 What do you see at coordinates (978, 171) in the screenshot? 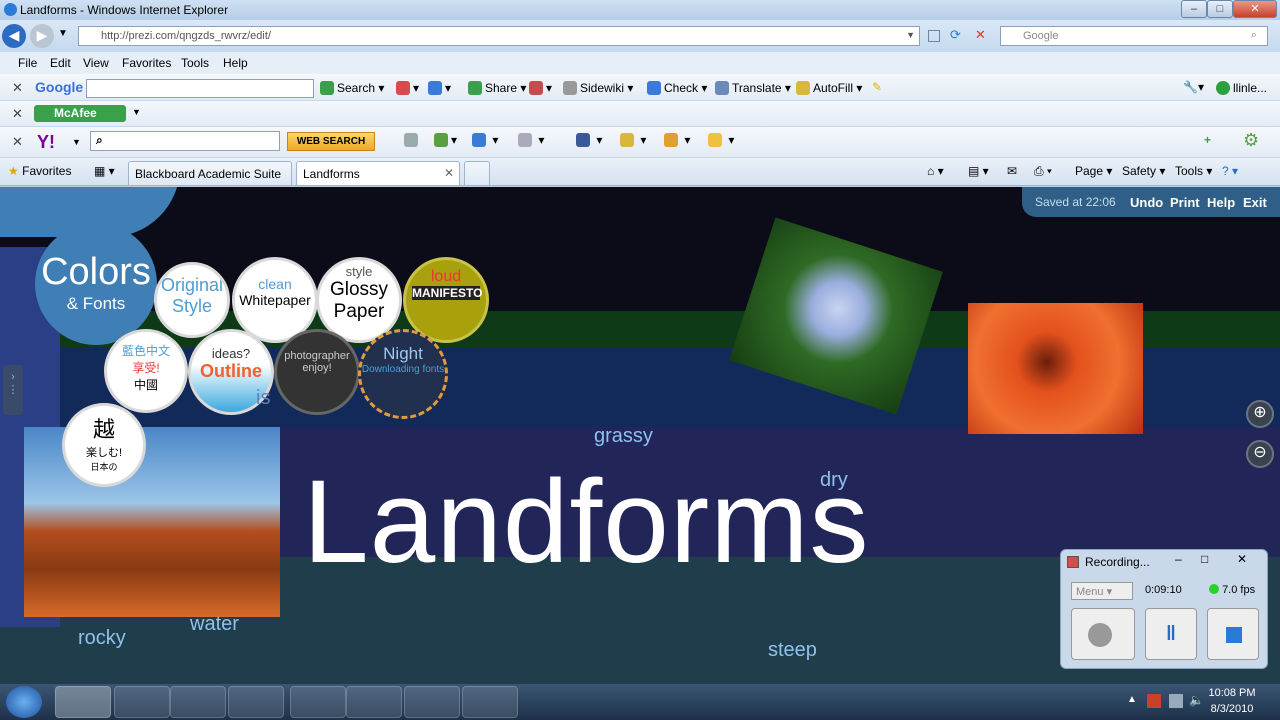
I see `feeds-icon: ▤ ▾` at bounding box center [978, 171].